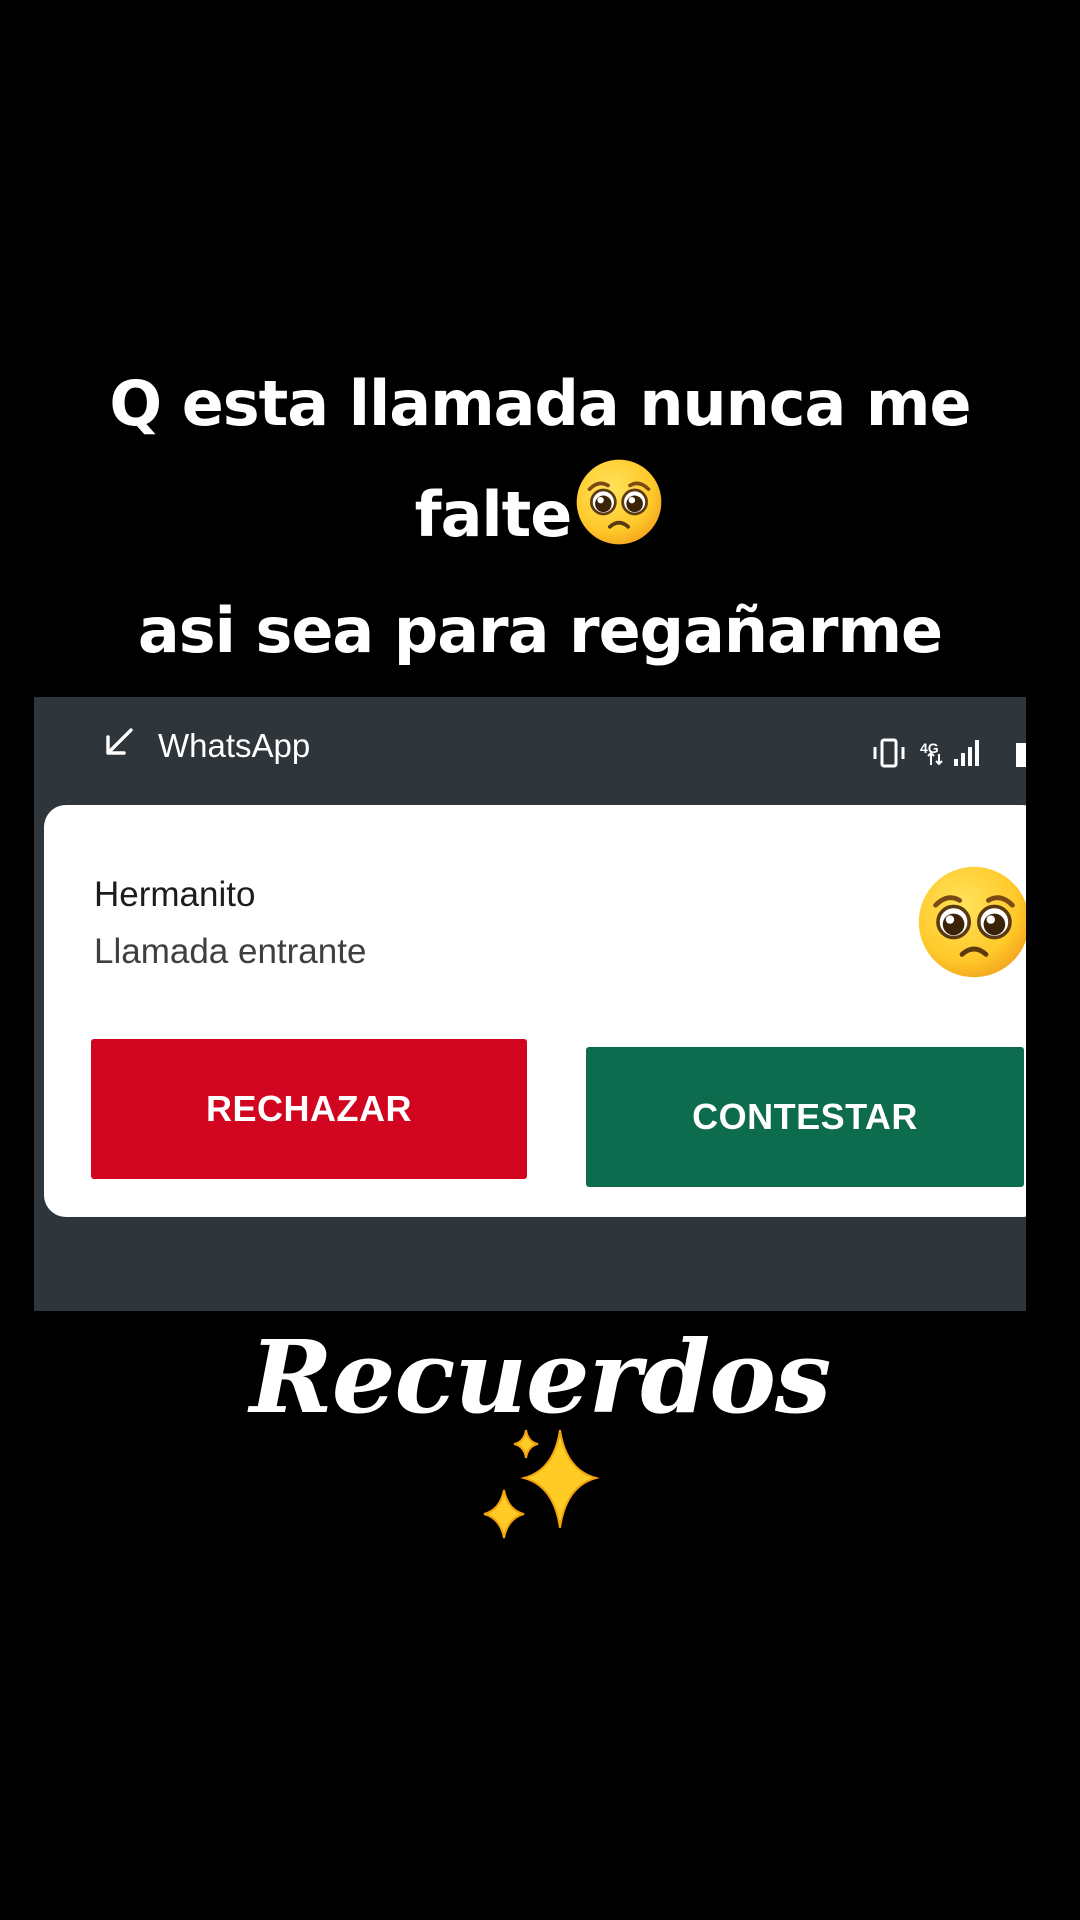 The height and width of the screenshot is (1920, 1080). Describe the element at coordinates (540, 403) in the screenshot. I see `caption-line-1: Q esta llamada nunca me` at that location.